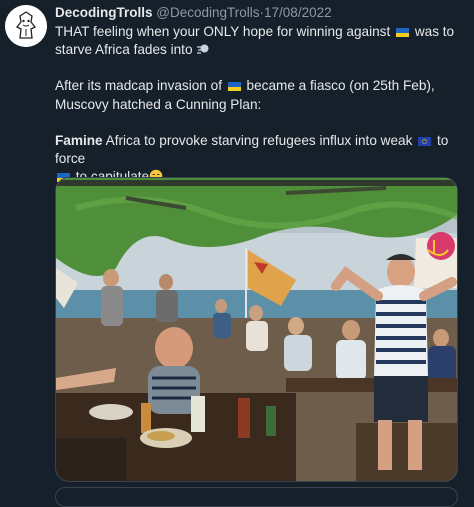 The height and width of the screenshot is (507, 474). I want to click on eu-flag-icon, so click(425, 141).